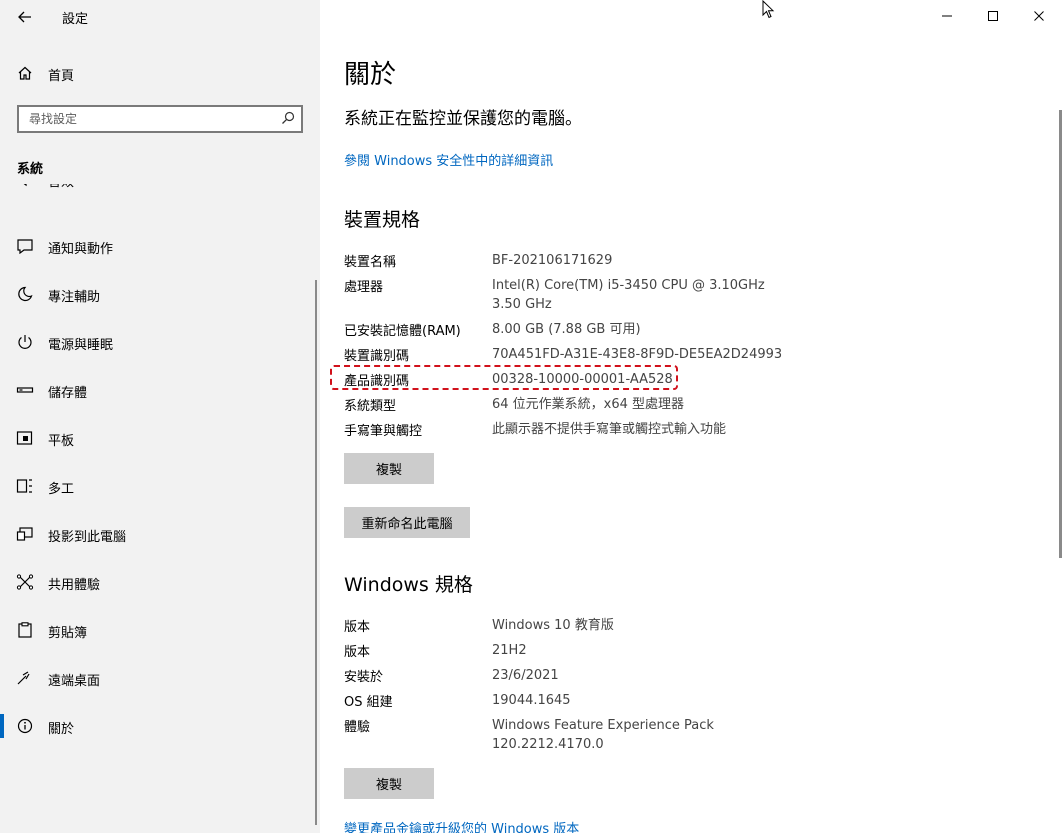 The width and height of the screenshot is (1062, 833). What do you see at coordinates (158, 342) in the screenshot?
I see `sidebar-item-power: 電源與睡眠` at bounding box center [158, 342].